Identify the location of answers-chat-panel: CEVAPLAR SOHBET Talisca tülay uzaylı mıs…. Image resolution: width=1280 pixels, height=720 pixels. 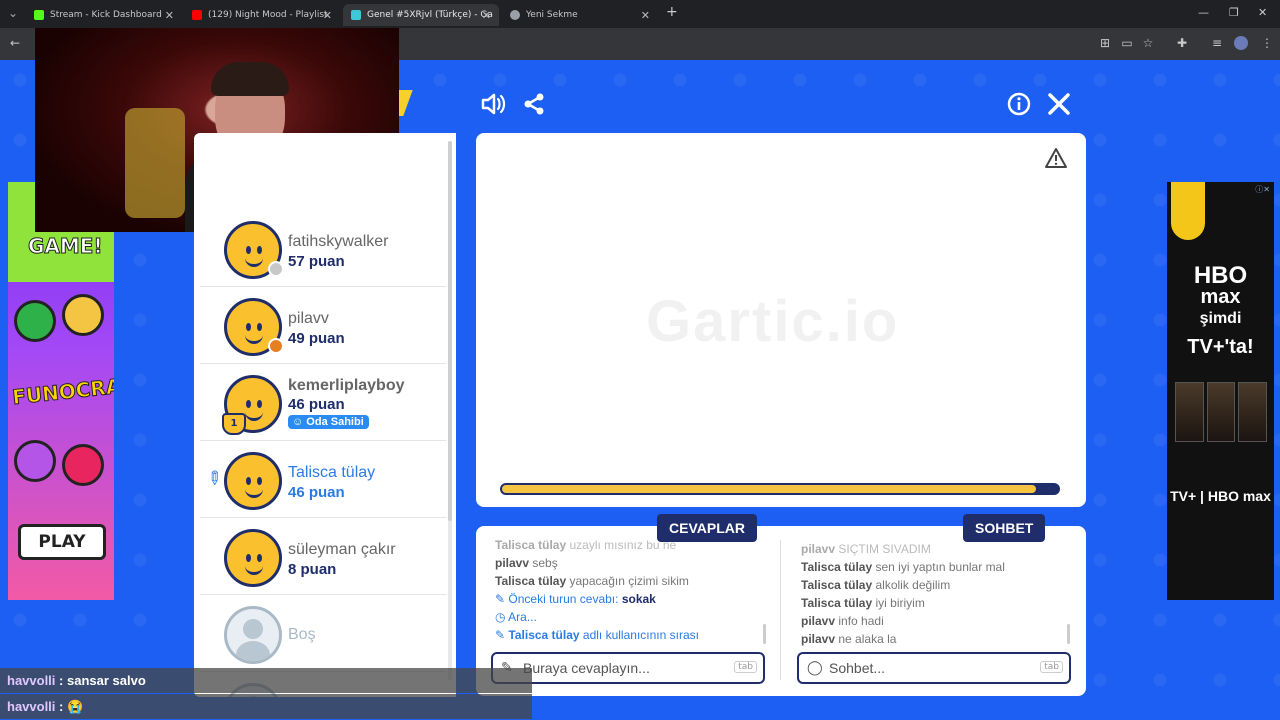
(781, 605).